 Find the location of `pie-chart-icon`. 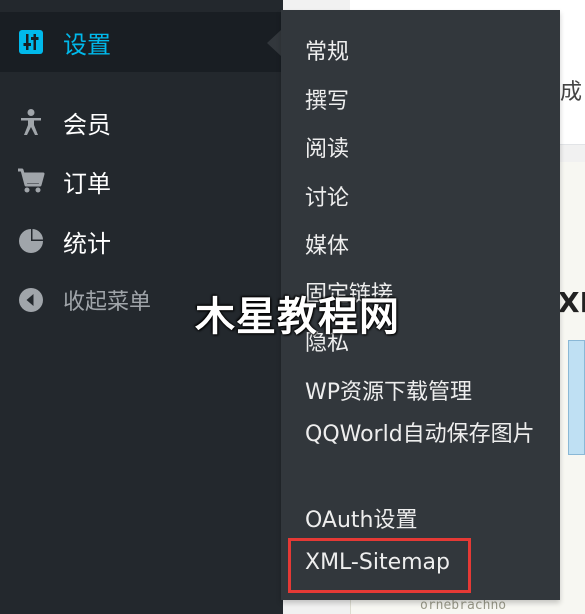

pie-chart-icon is located at coordinates (31, 241).